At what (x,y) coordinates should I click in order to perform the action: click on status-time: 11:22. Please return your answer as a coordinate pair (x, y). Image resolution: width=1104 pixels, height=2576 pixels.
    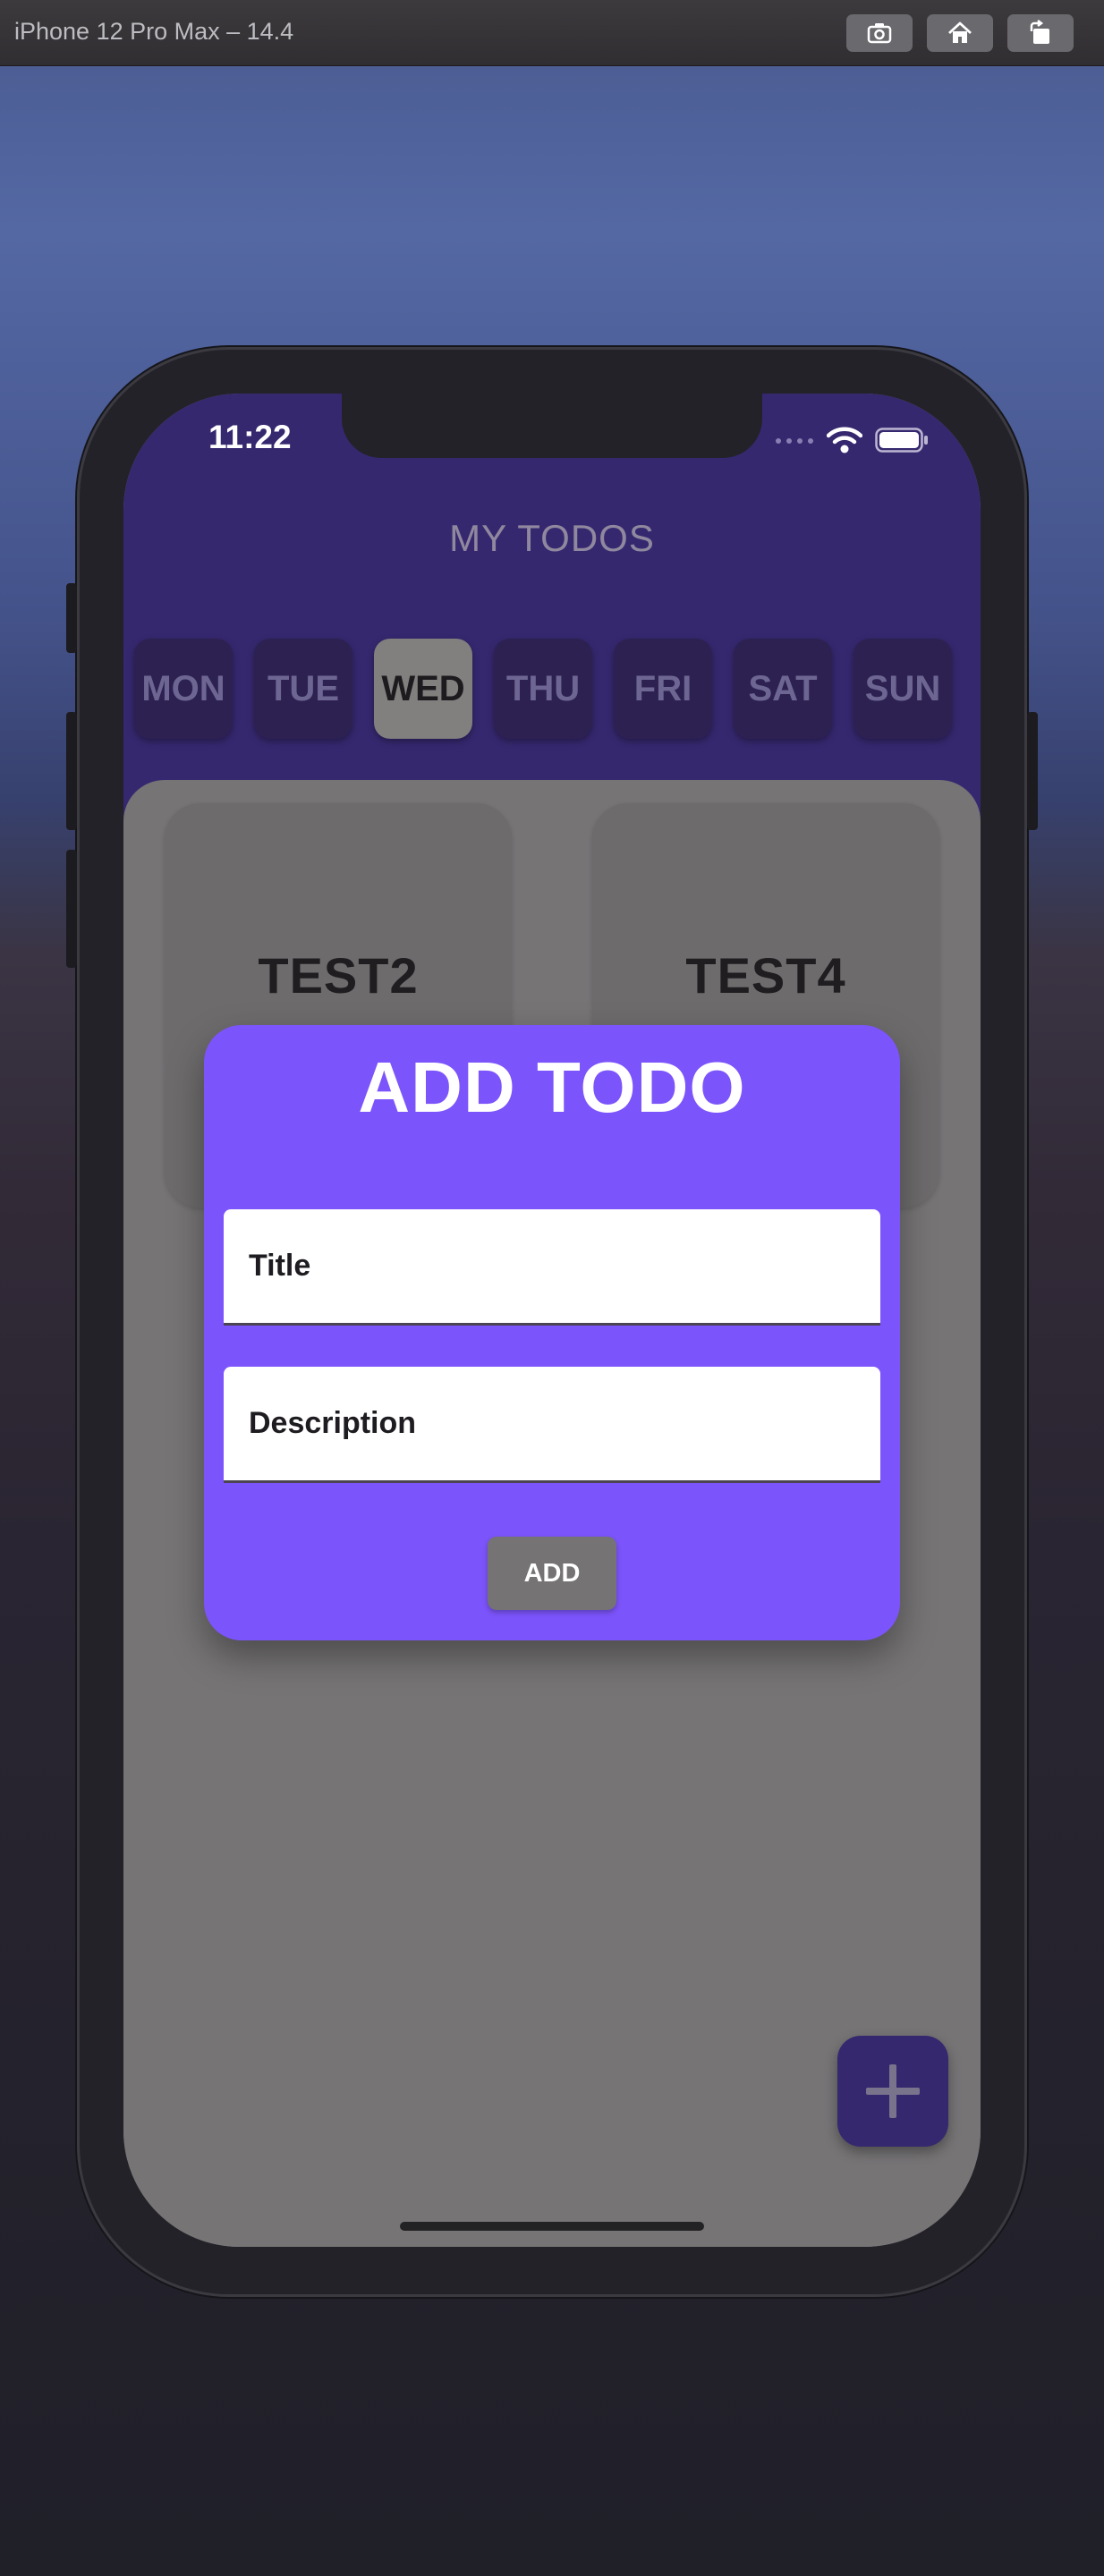
    Looking at the image, I should click on (250, 437).